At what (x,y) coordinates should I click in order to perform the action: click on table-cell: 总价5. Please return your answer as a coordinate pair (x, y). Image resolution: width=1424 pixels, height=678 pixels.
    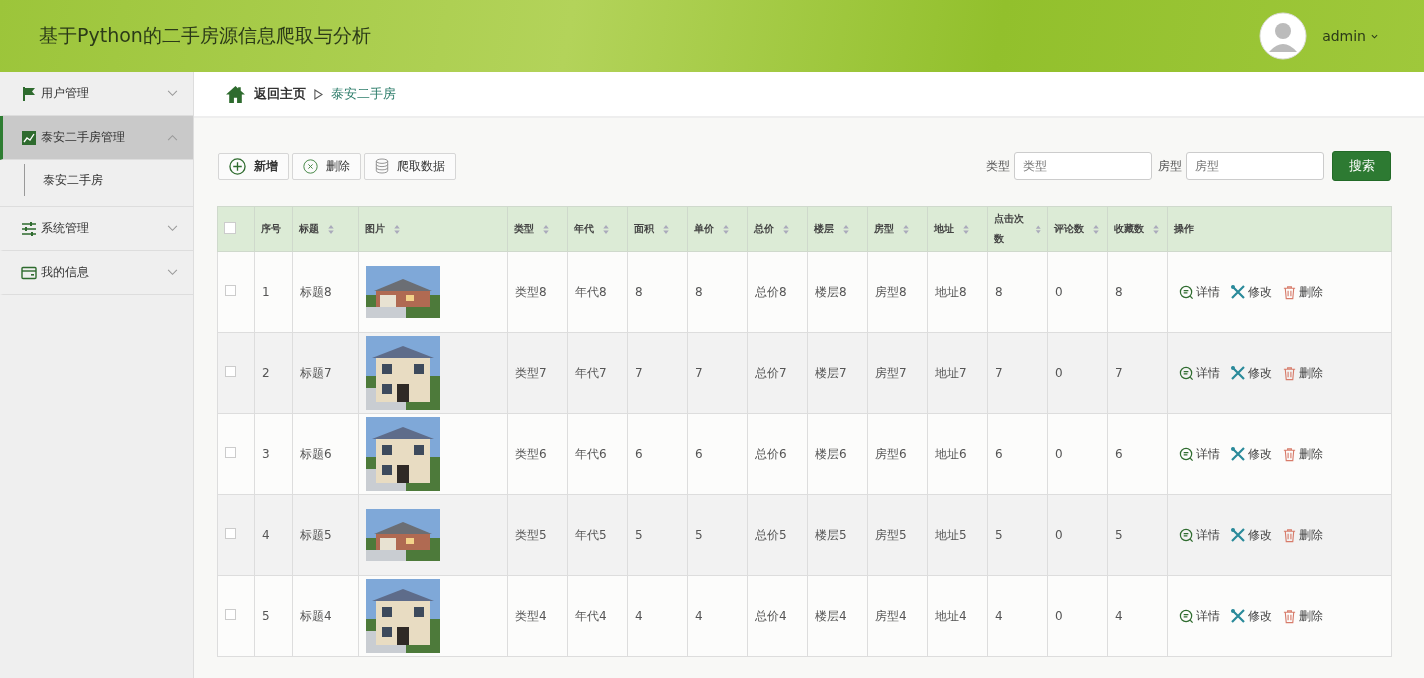
    Looking at the image, I should click on (771, 534).